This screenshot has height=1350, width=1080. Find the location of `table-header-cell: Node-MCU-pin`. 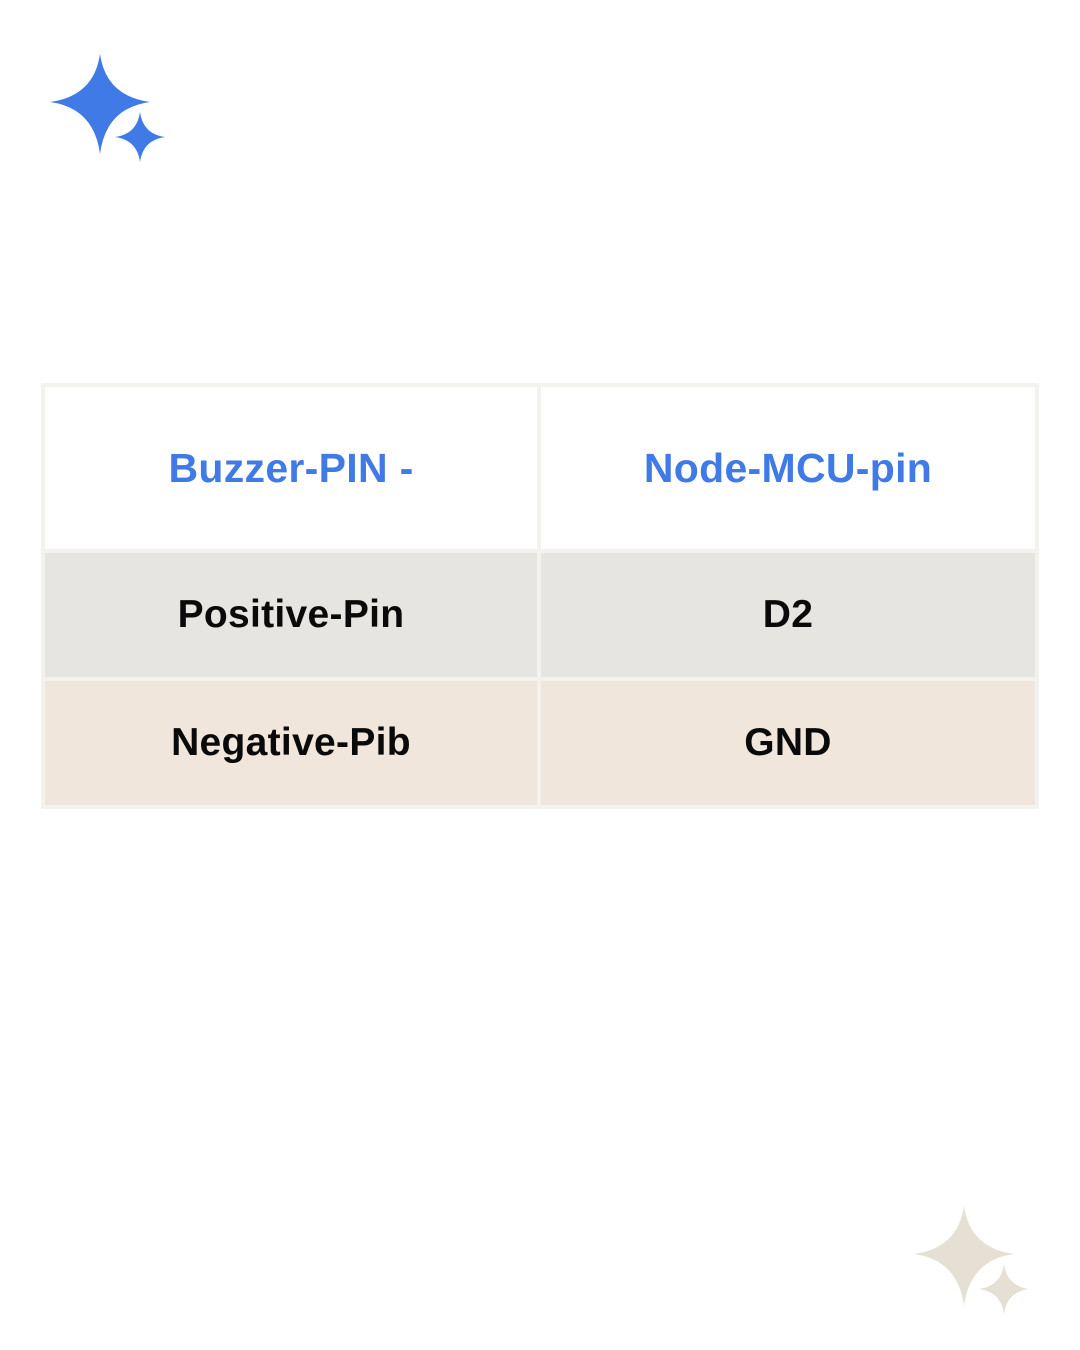

table-header-cell: Node-MCU-pin is located at coordinates (788, 468).